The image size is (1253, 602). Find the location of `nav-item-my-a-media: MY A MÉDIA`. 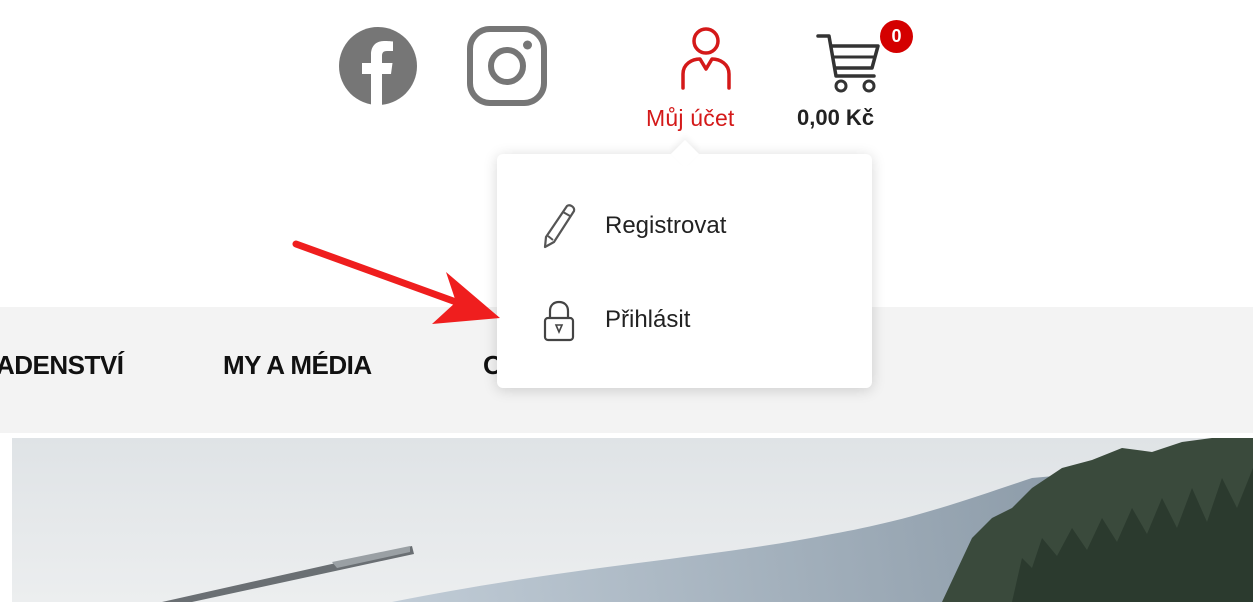

nav-item-my-a-media: MY A MÉDIA is located at coordinates (297, 365).